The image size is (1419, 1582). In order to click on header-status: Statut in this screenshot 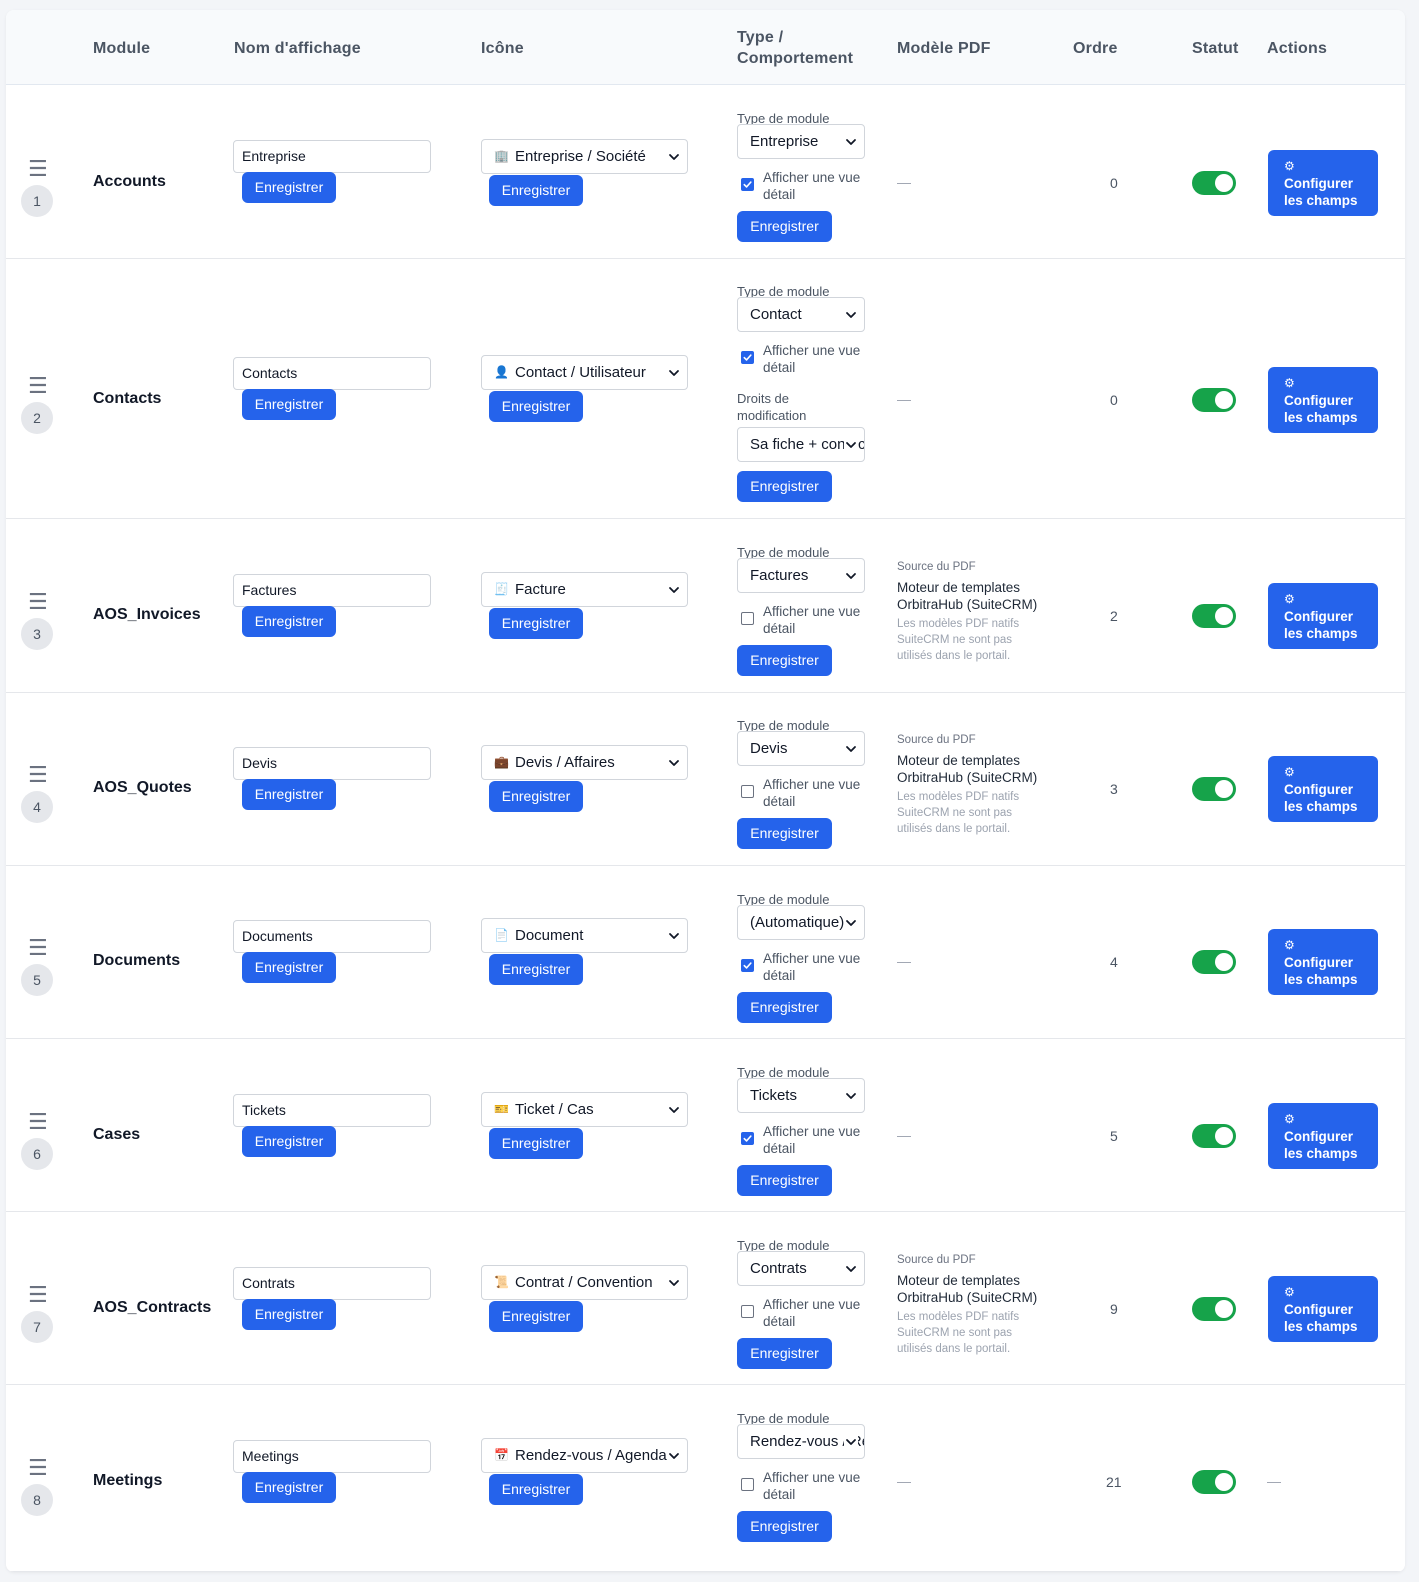, I will do `click(1215, 48)`.